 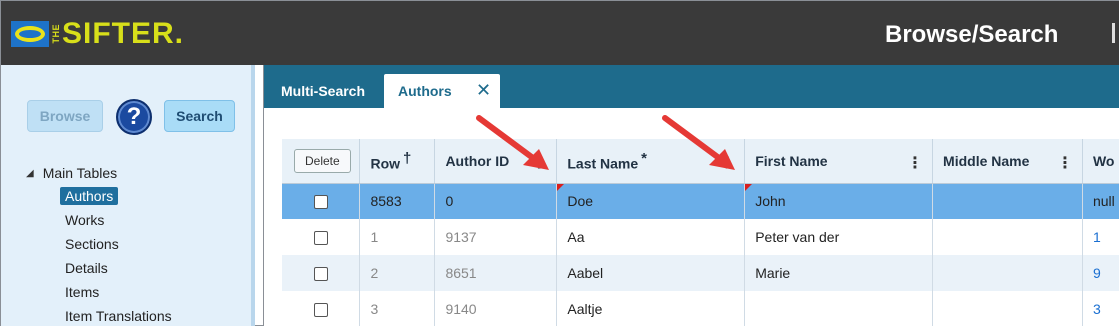 I want to click on table-row: 3 9140 Aaltje 3, so click(x=700, y=308).